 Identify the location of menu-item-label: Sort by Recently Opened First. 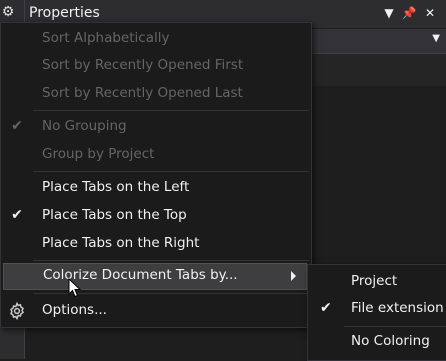
(143, 65).